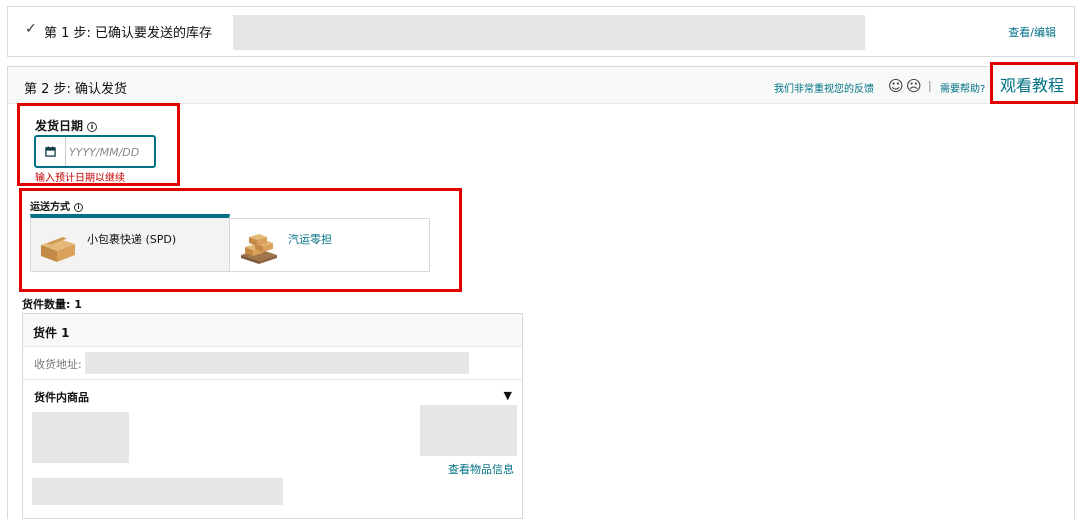 This screenshot has height=519, width=1080. Describe the element at coordinates (31, 29) in the screenshot. I see `check-icon: ✓` at that location.